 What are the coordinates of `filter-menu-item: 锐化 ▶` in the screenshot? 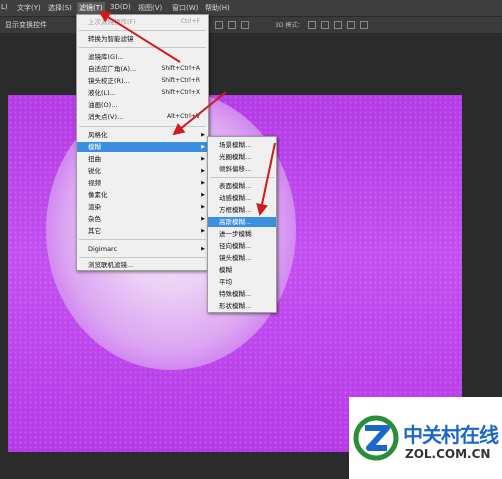 It's located at (142, 171).